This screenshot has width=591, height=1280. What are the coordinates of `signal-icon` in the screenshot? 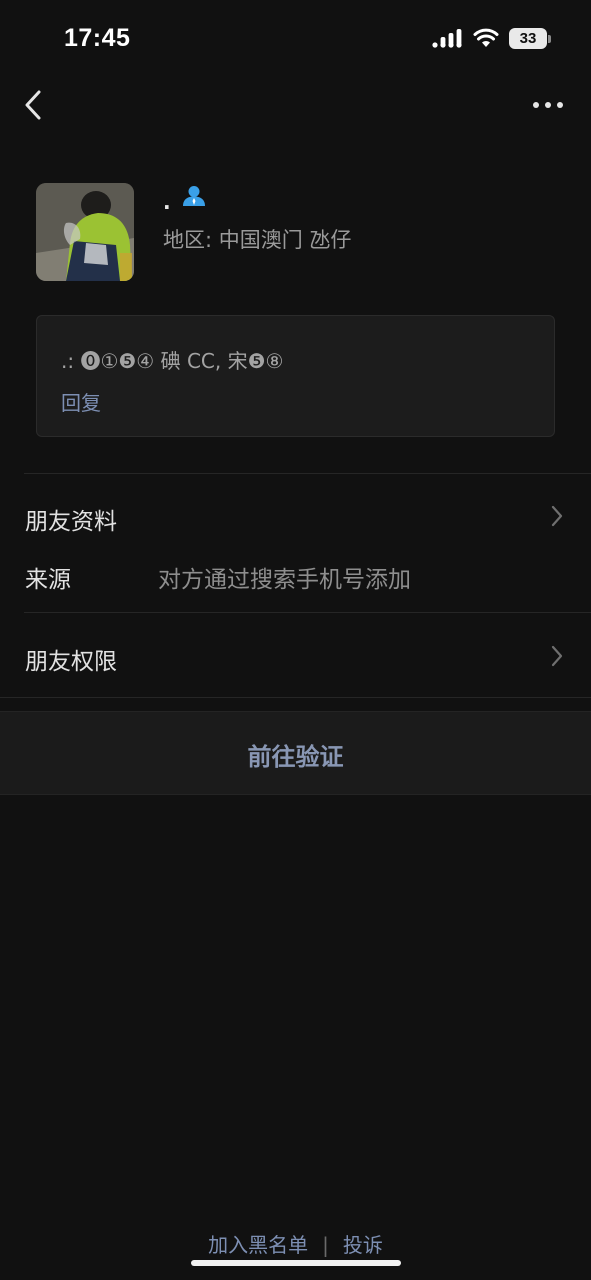 It's located at (447, 38).